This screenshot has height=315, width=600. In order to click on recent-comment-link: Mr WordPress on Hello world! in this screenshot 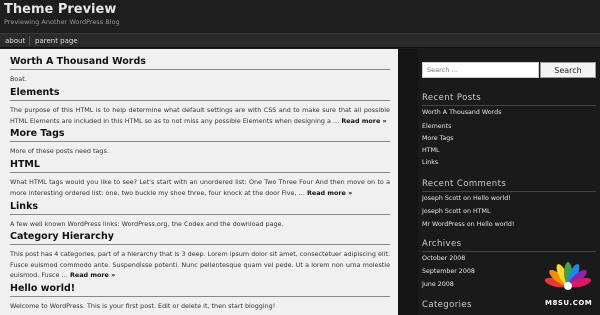, I will do `click(468, 224)`.